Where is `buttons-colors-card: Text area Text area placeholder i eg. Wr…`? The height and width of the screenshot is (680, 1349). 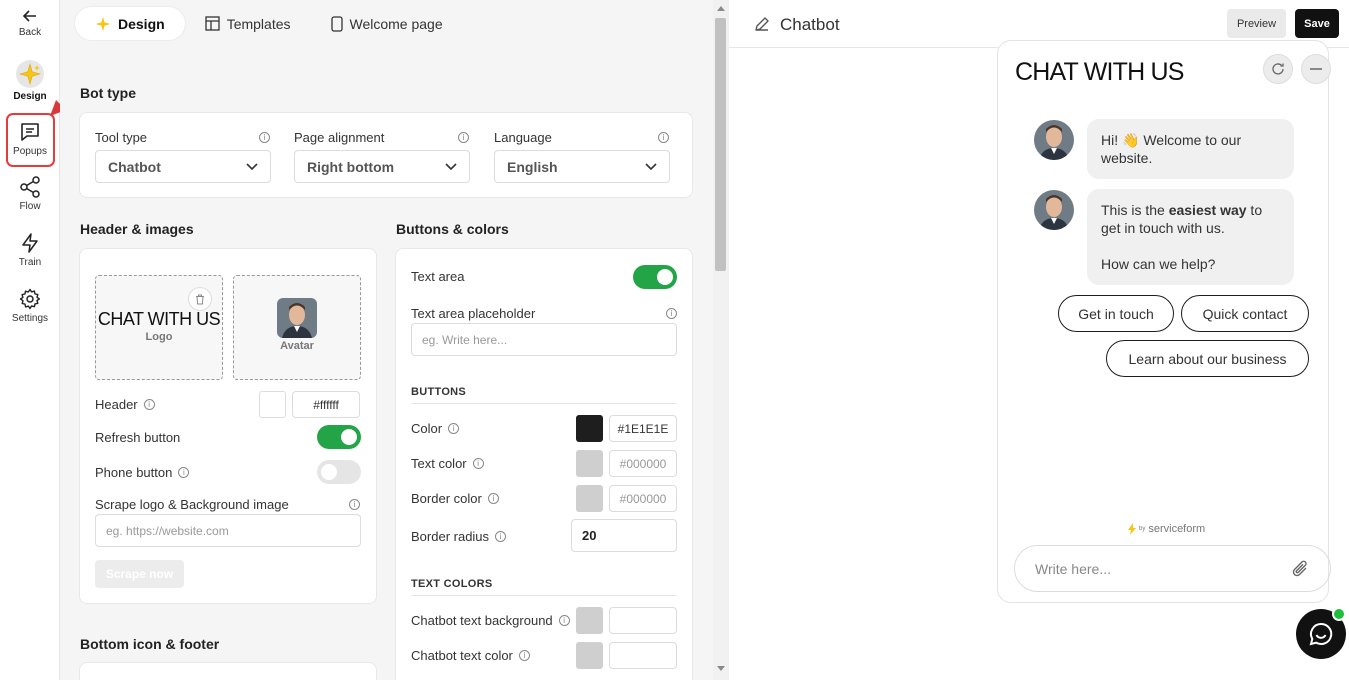 buttons-colors-card: Text area Text area placeholder i eg. Wr… is located at coordinates (544, 464).